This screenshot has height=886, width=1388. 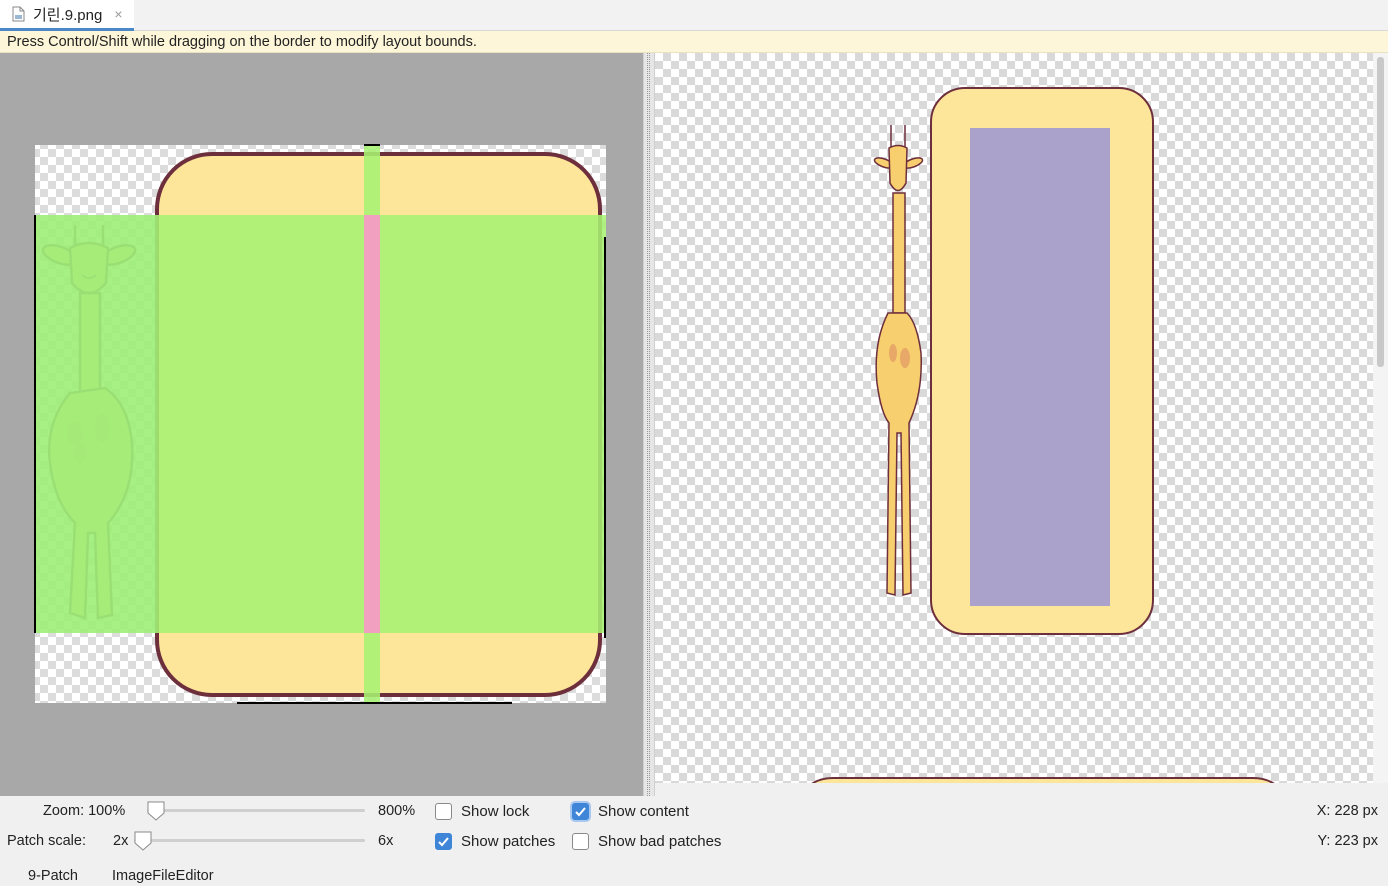 What do you see at coordinates (397, 811) in the screenshot?
I see `zoom-max-label: 800%` at bounding box center [397, 811].